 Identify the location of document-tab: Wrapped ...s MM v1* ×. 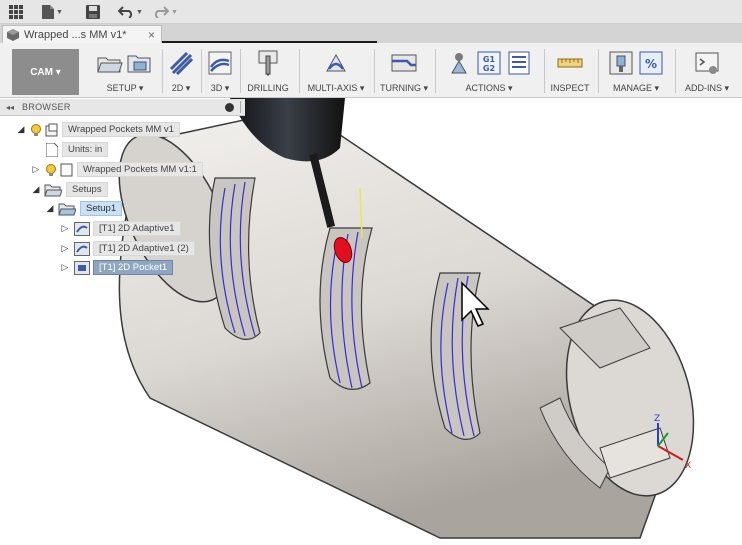
(82, 34).